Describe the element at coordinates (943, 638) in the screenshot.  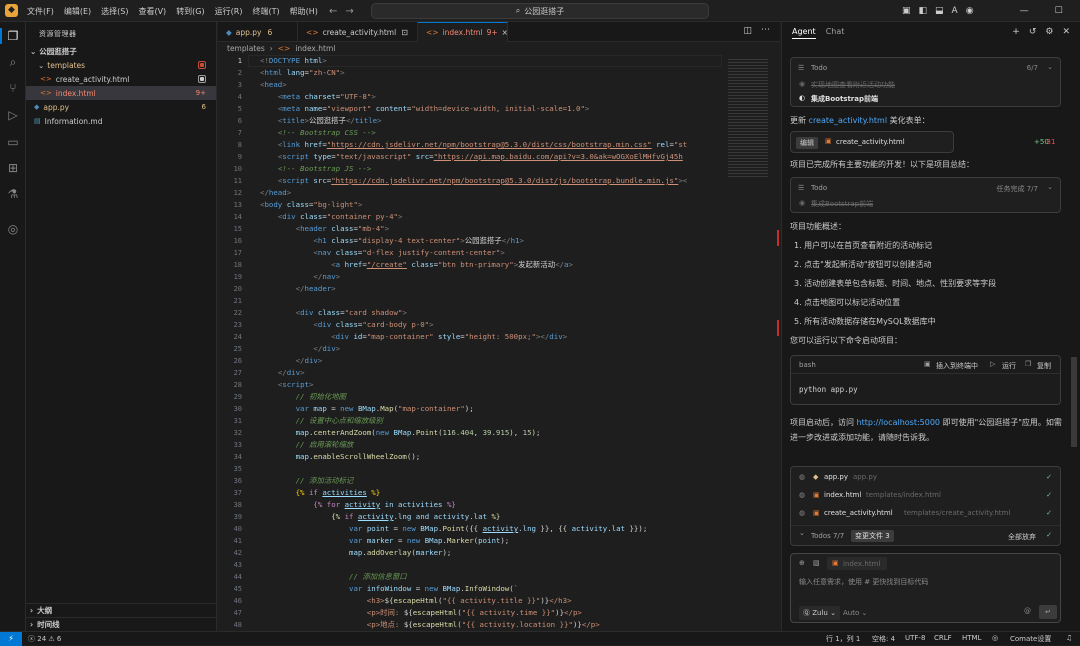
I see `line-ending: CRLF` at that location.